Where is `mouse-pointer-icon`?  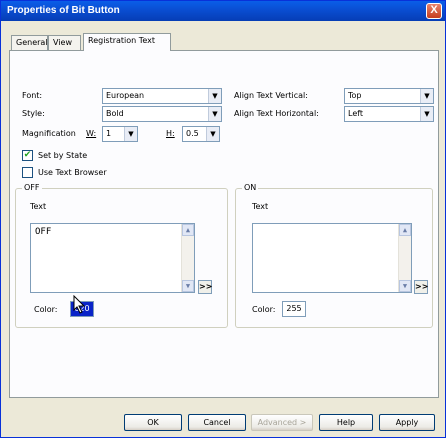 mouse-pointer-icon is located at coordinates (79, 304).